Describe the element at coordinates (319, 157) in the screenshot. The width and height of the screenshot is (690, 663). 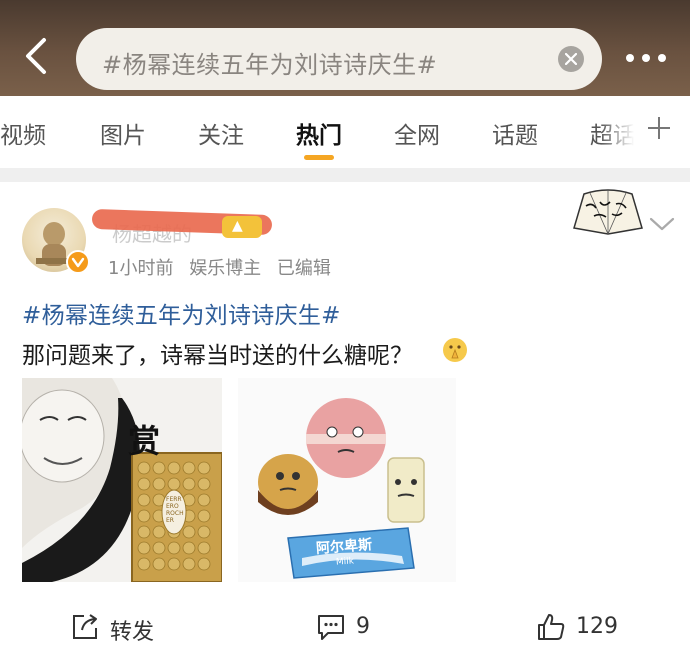
I see `active-tab-indicator` at that location.